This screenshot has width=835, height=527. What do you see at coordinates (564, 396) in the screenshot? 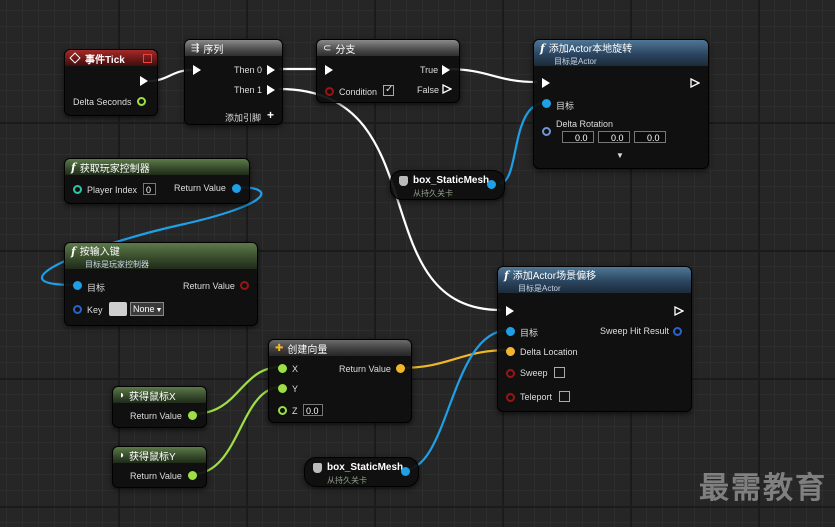
I see `teleport-checkbox` at bounding box center [564, 396].